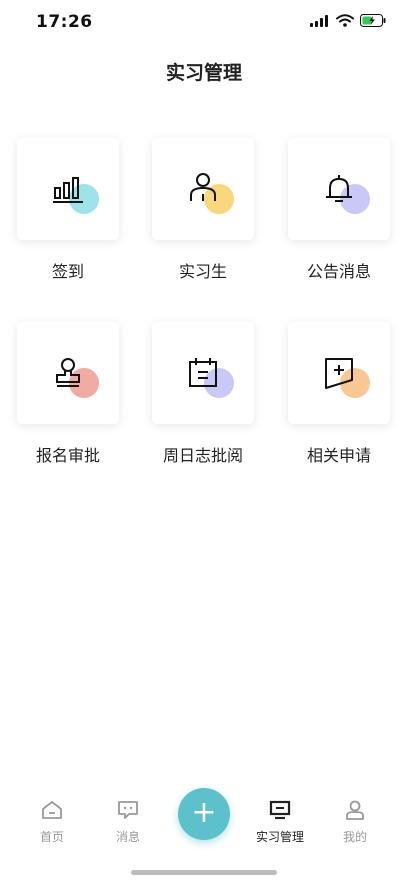  I want to click on status-bar: 17:26, so click(204, 22).